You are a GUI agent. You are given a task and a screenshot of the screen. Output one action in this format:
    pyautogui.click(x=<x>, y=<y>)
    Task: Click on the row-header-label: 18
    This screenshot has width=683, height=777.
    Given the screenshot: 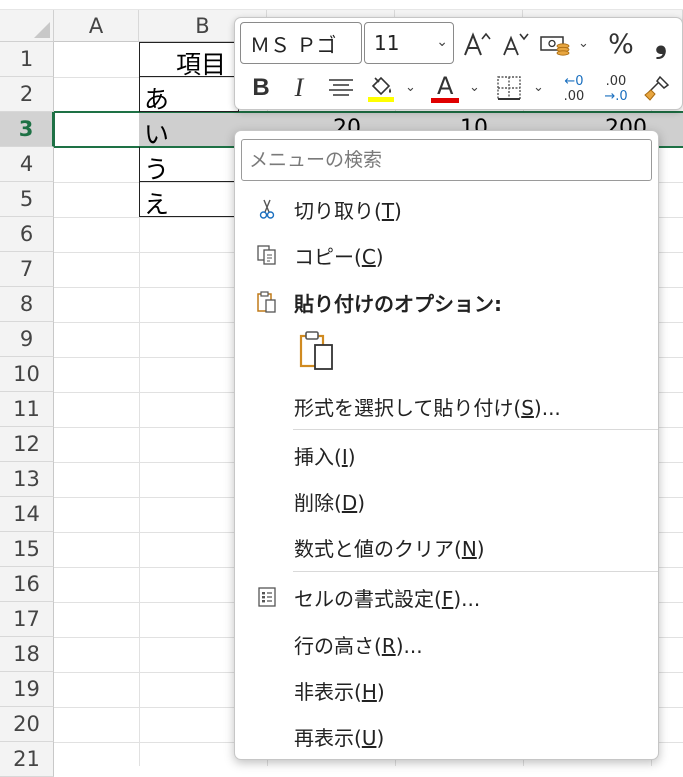 What is the action you would take?
    pyautogui.click(x=26, y=654)
    